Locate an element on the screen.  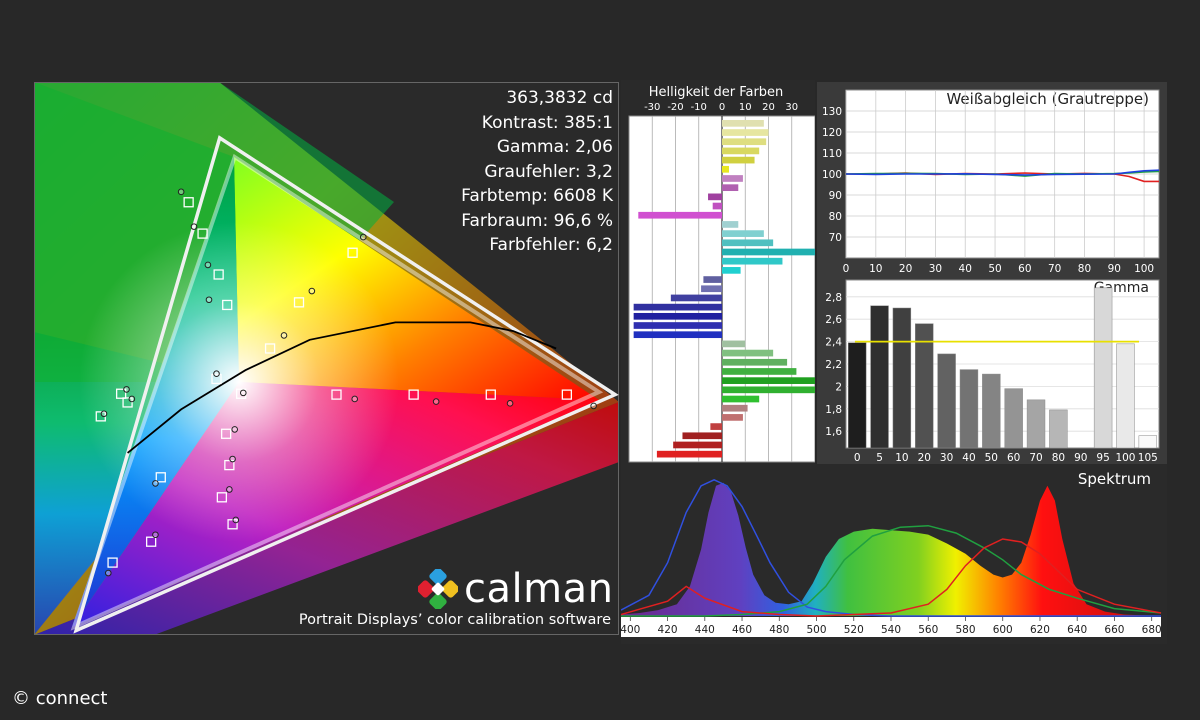
spectrum-tick-label: 480 is located at coordinates (779, 630).